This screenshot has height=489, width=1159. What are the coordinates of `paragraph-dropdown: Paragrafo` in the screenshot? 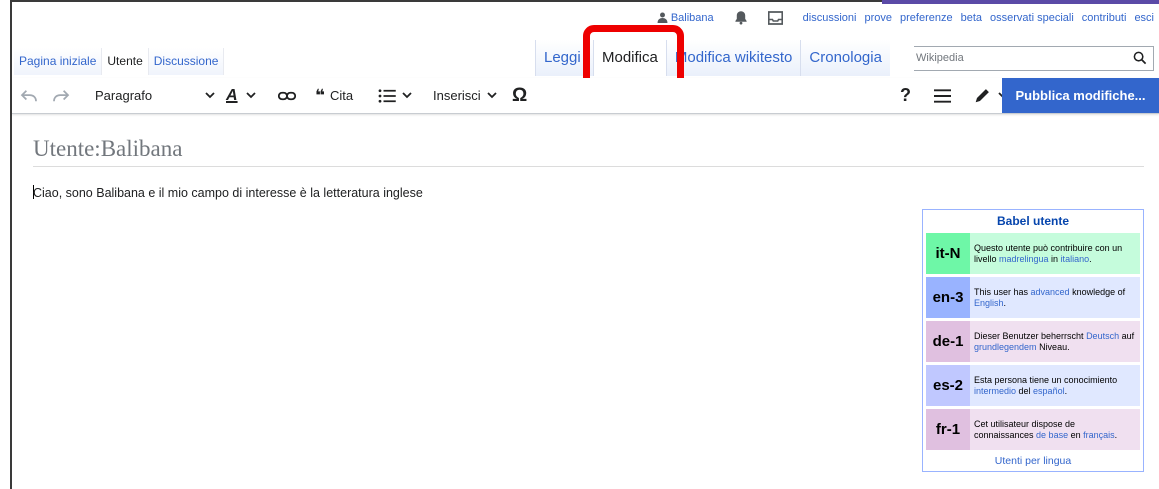 It's located at (155, 95).